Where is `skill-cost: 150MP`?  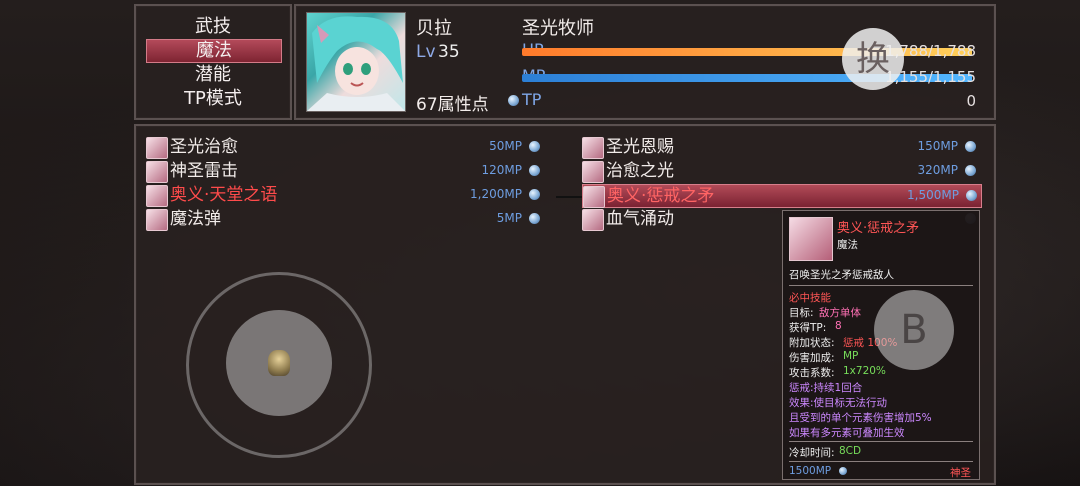 skill-cost: 150MP is located at coordinates (938, 146).